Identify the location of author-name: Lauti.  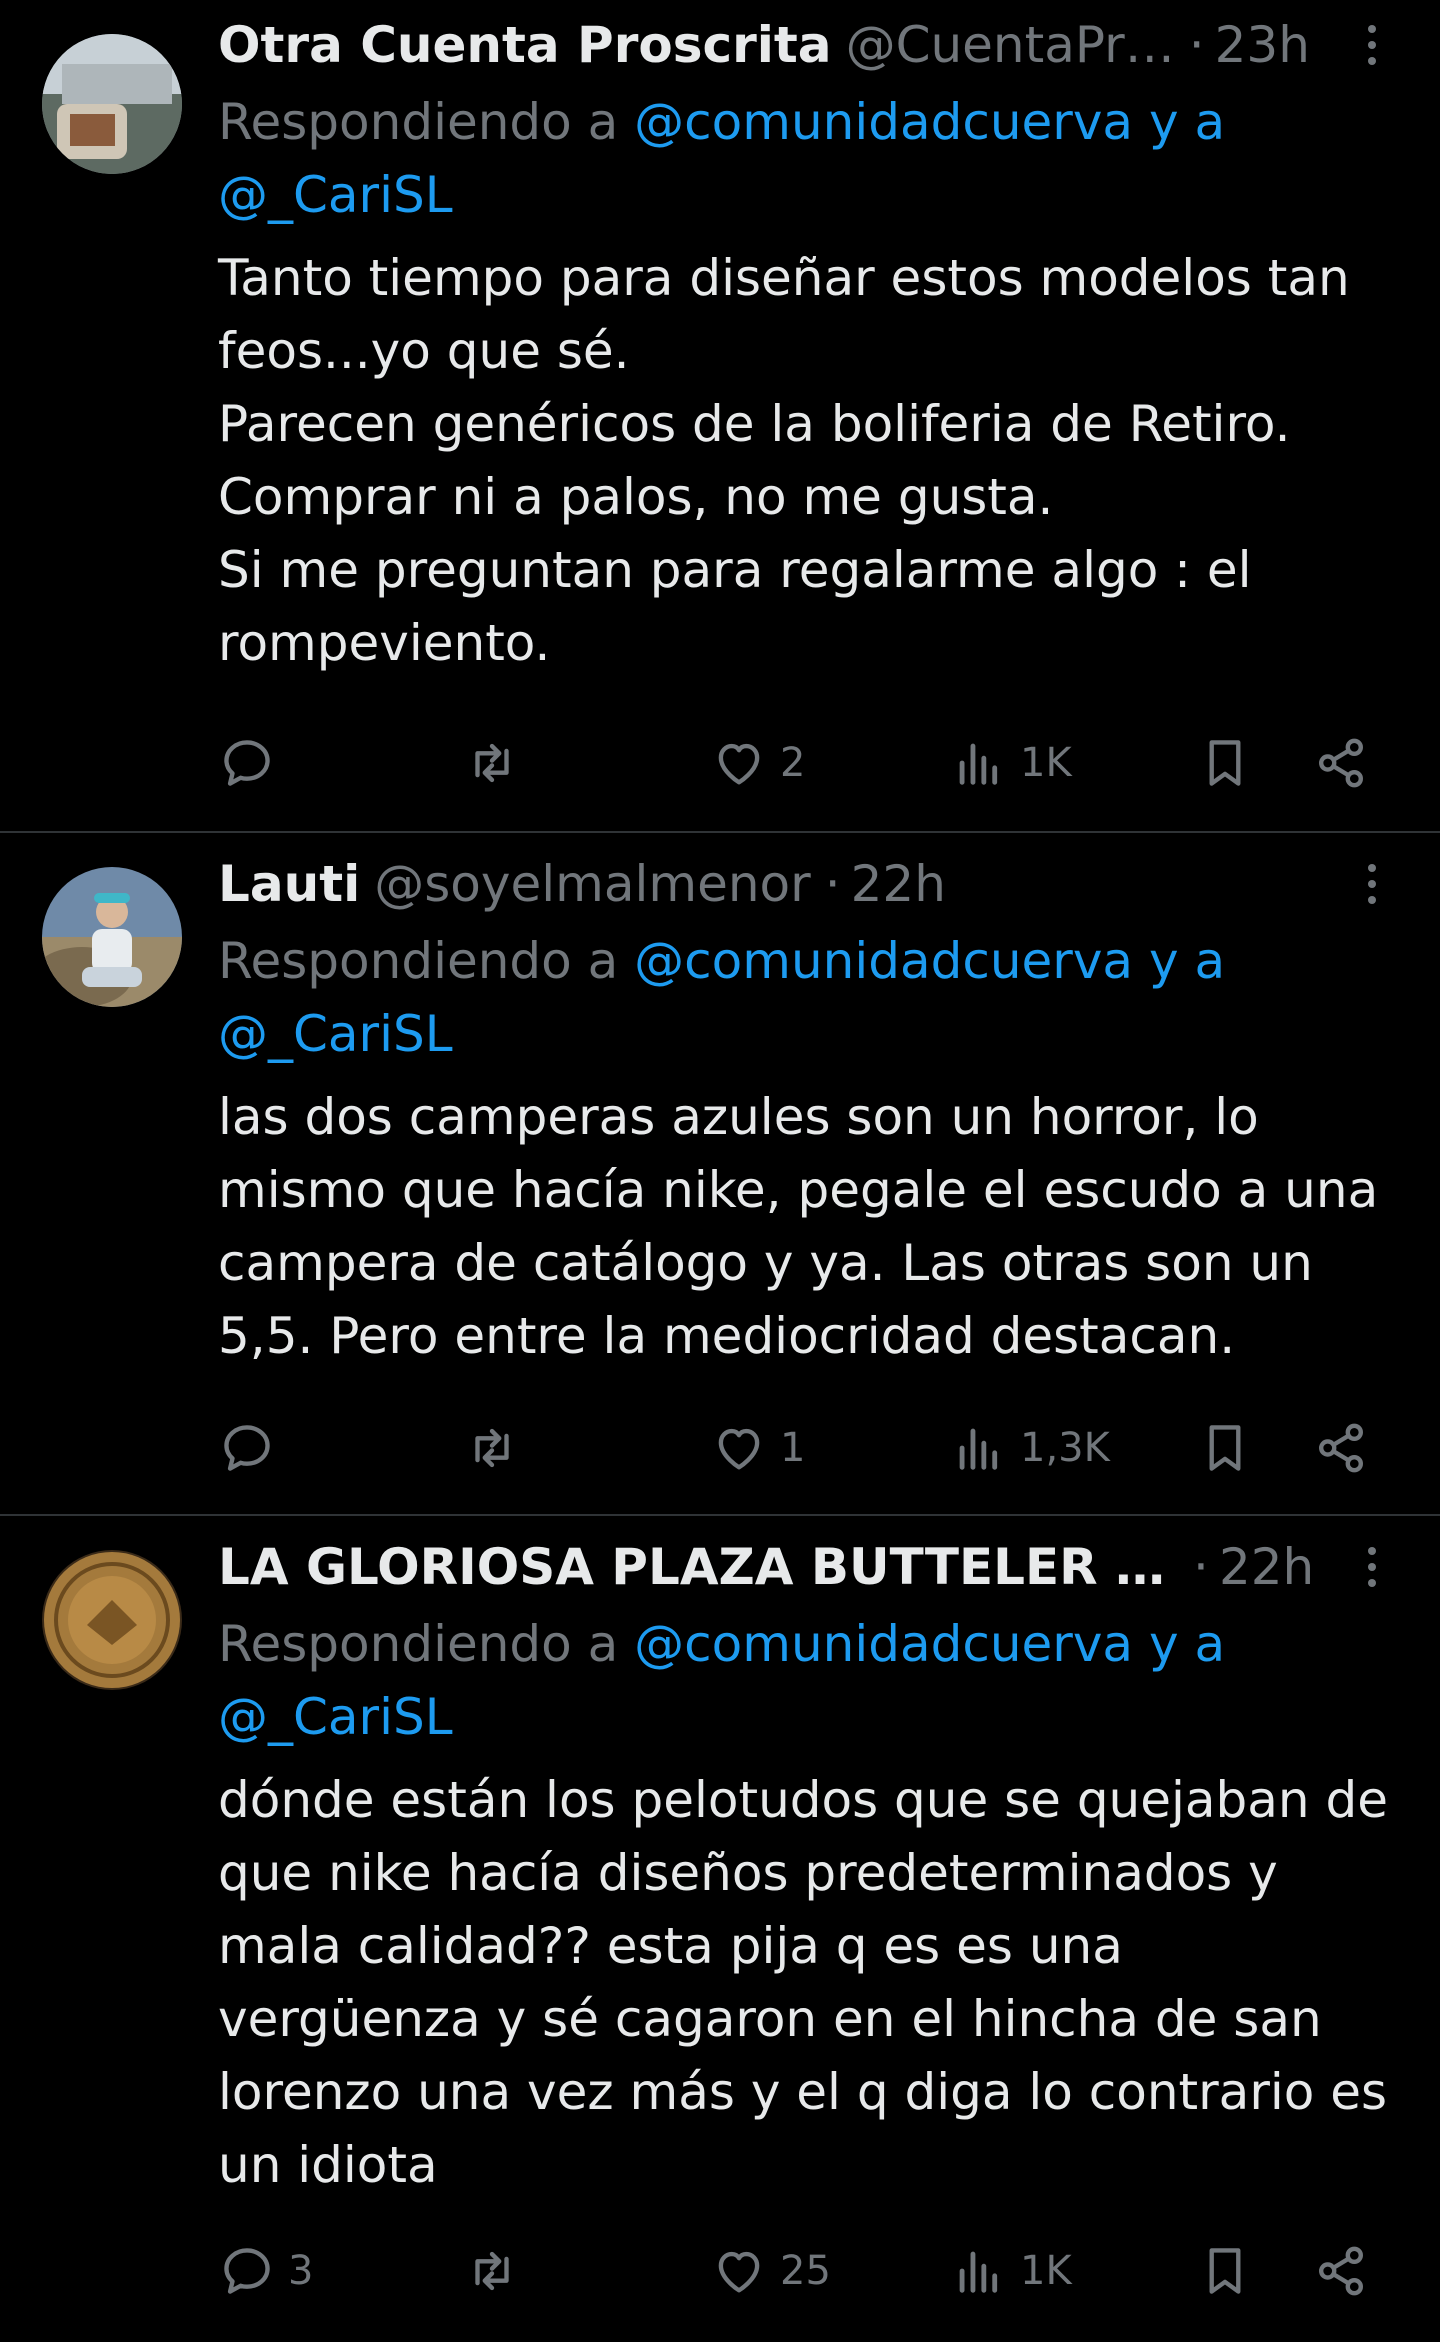
(289, 884).